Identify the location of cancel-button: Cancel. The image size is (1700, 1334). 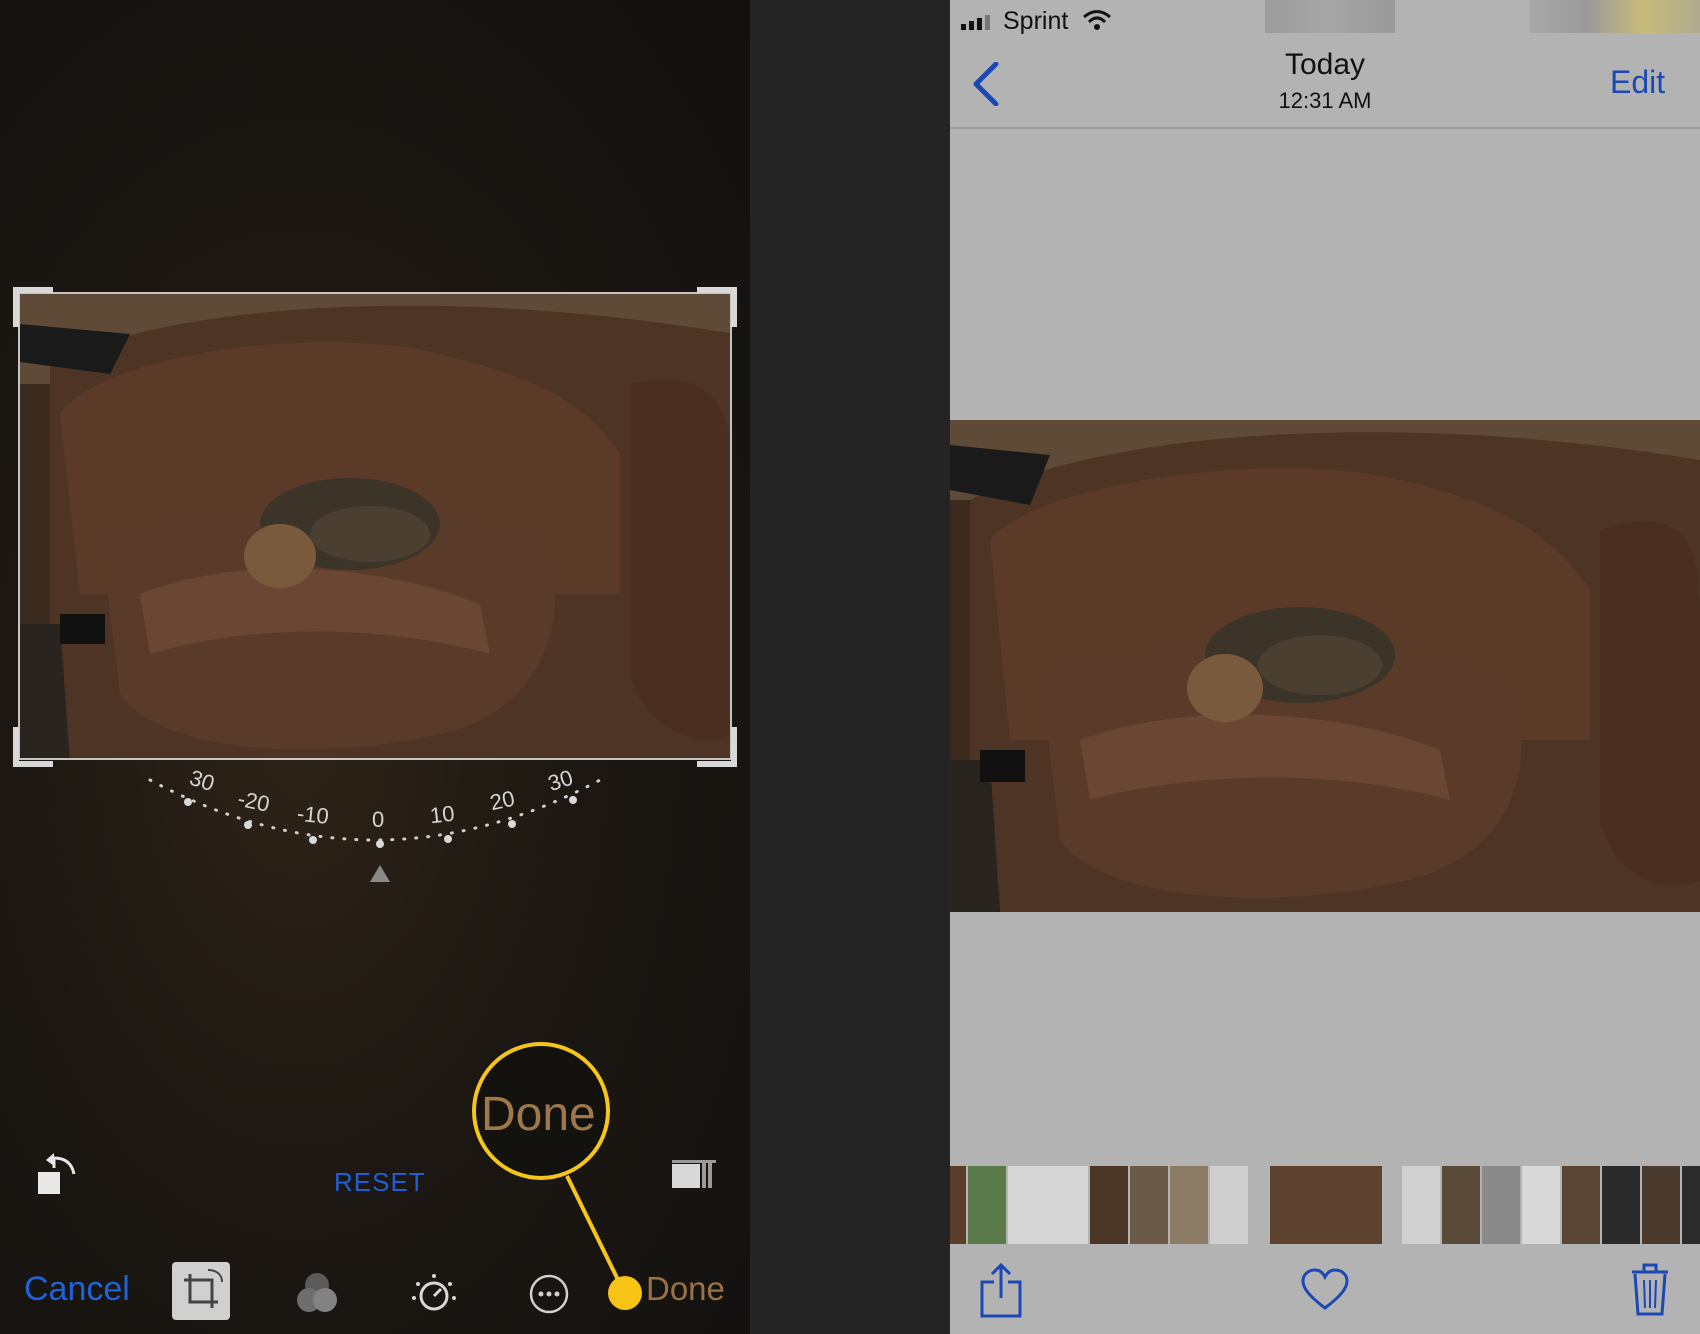
(77, 1289).